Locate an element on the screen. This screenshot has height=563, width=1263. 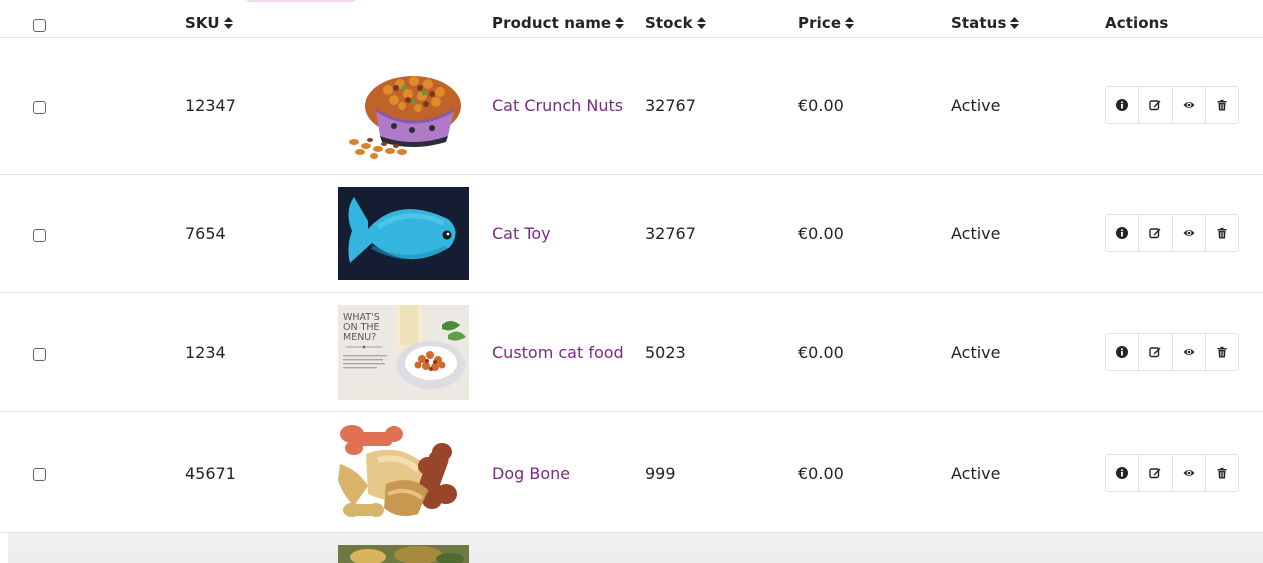
partial-product-image is located at coordinates (403, 554).